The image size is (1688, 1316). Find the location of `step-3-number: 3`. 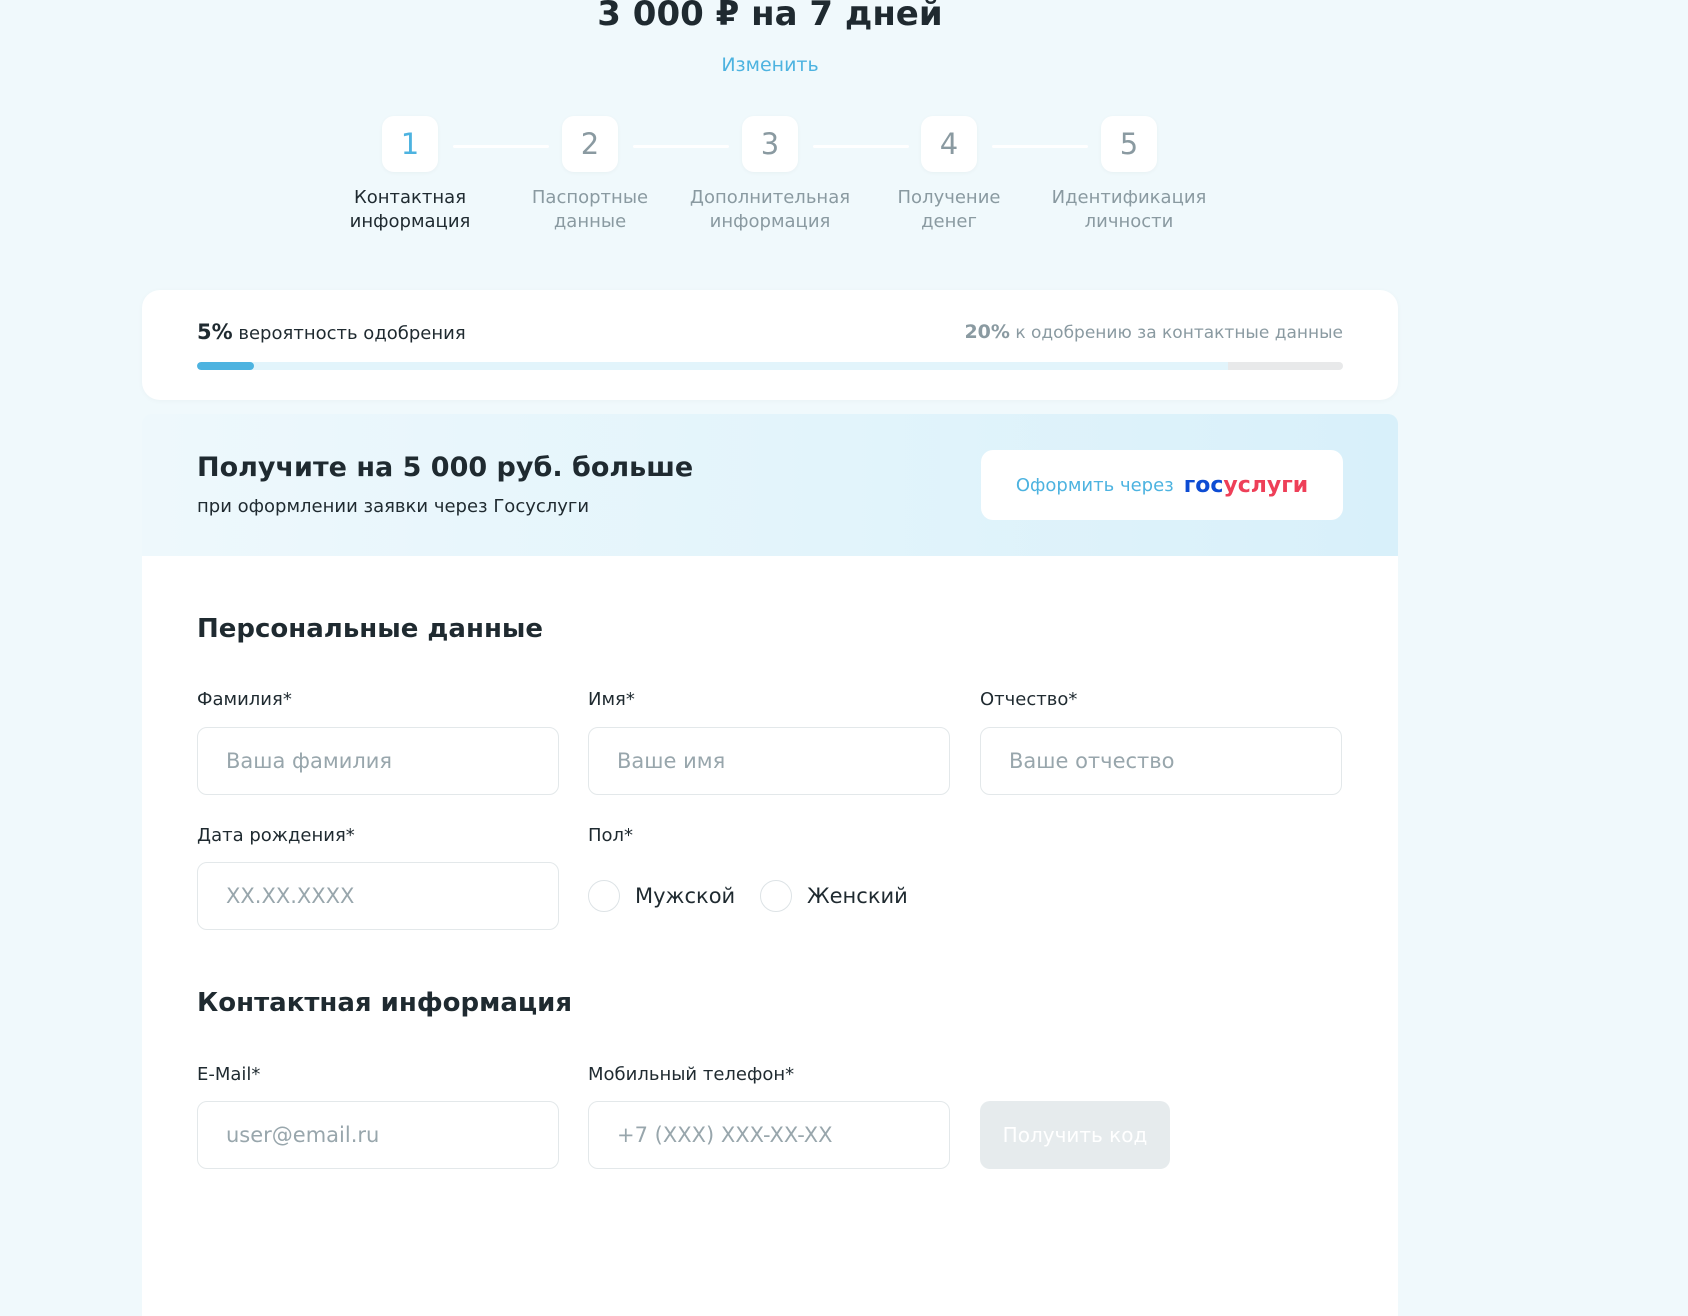

step-3-number: 3 is located at coordinates (770, 144).